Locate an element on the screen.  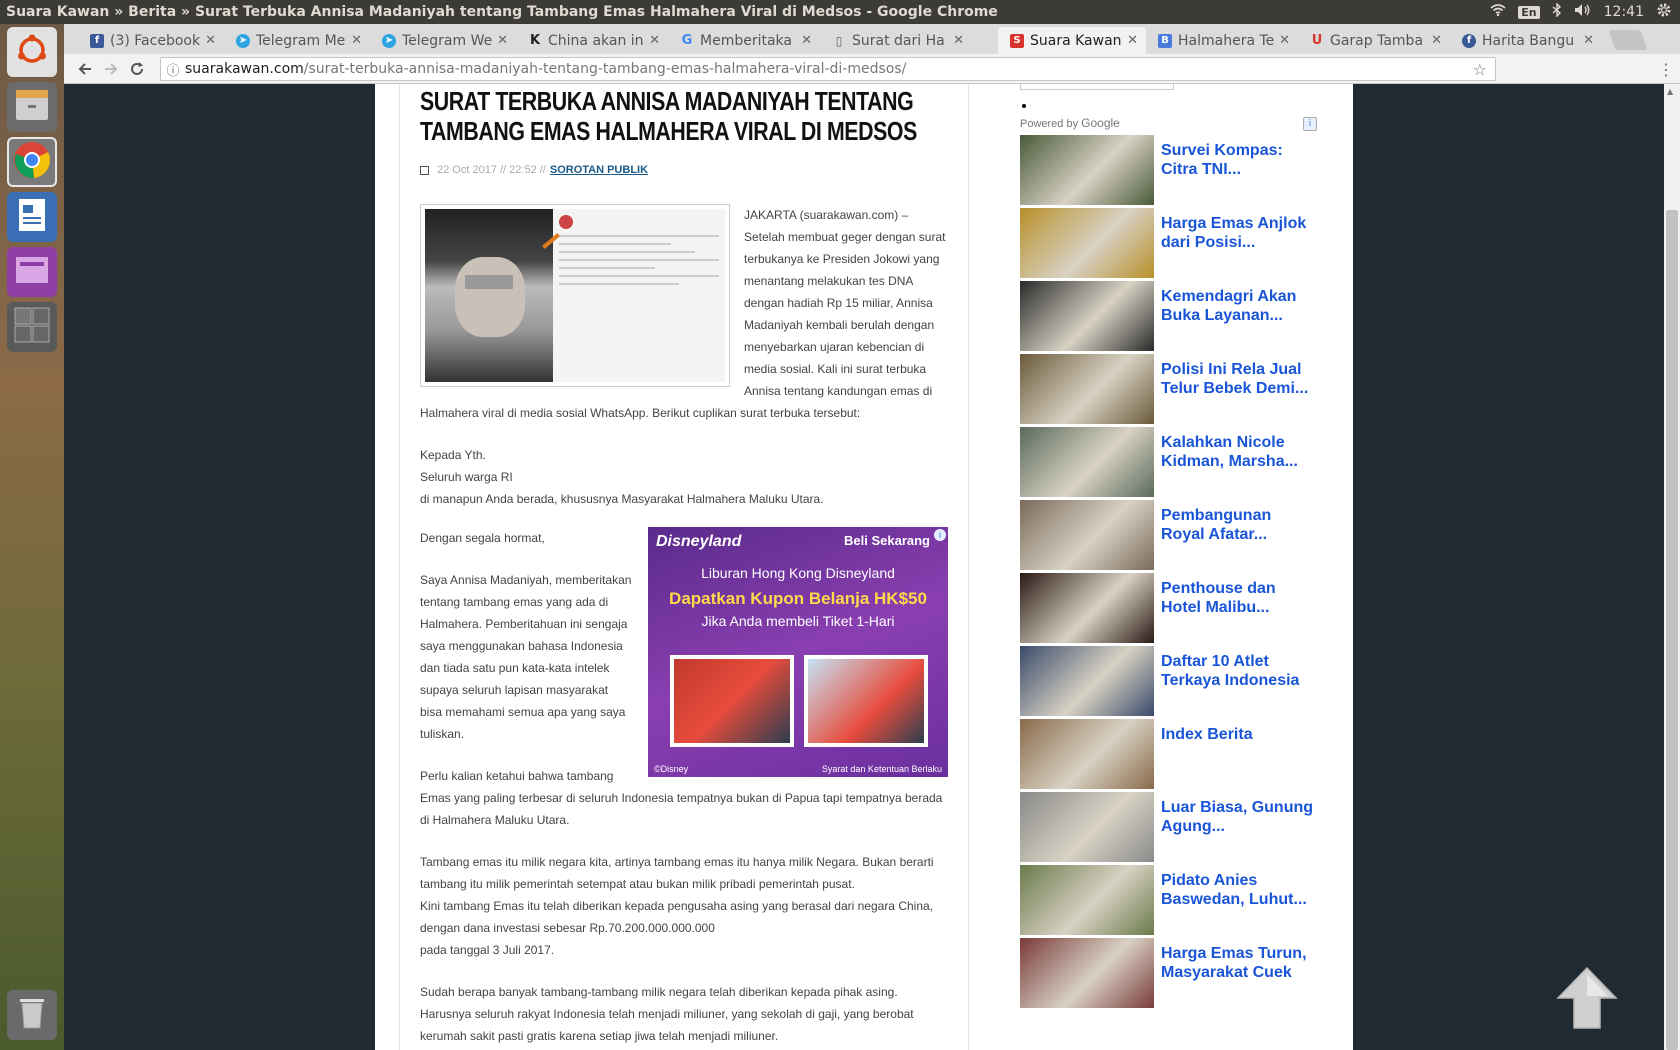
tab-surat: ▯ Surat dari Ha ✕ is located at coordinates (896, 40).